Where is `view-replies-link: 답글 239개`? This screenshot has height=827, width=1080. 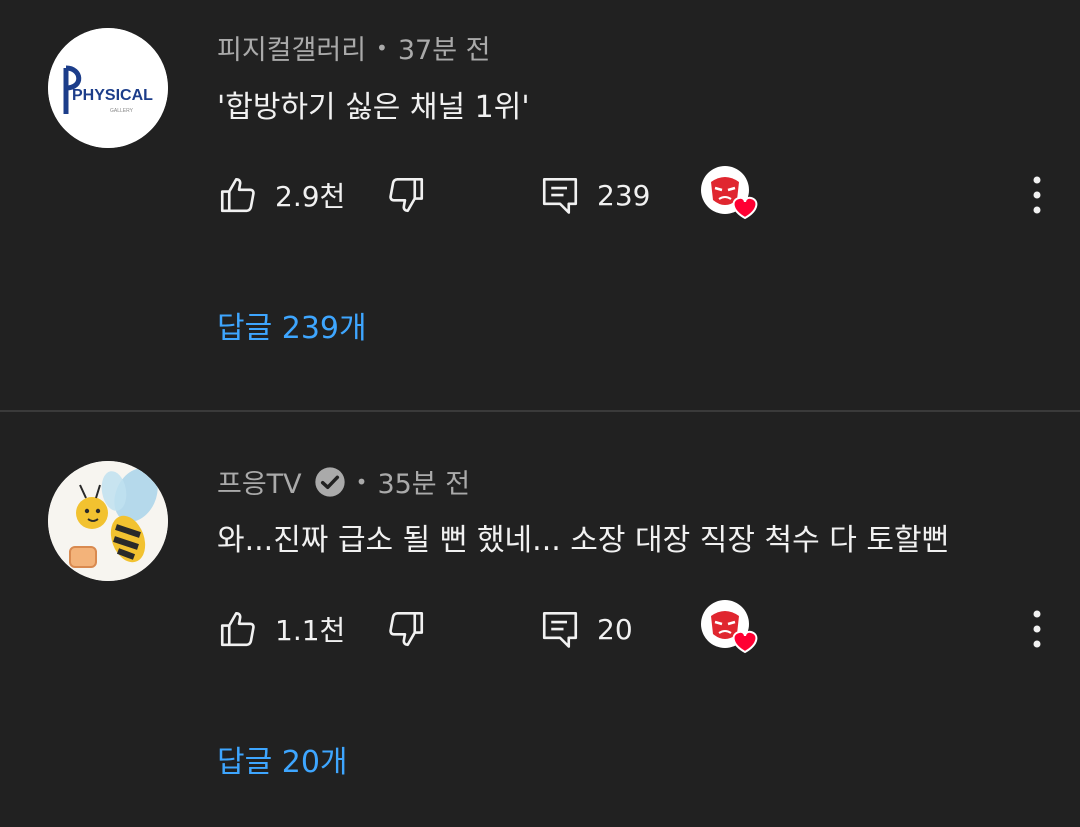 view-replies-link: 답글 239개 is located at coordinates (292, 325).